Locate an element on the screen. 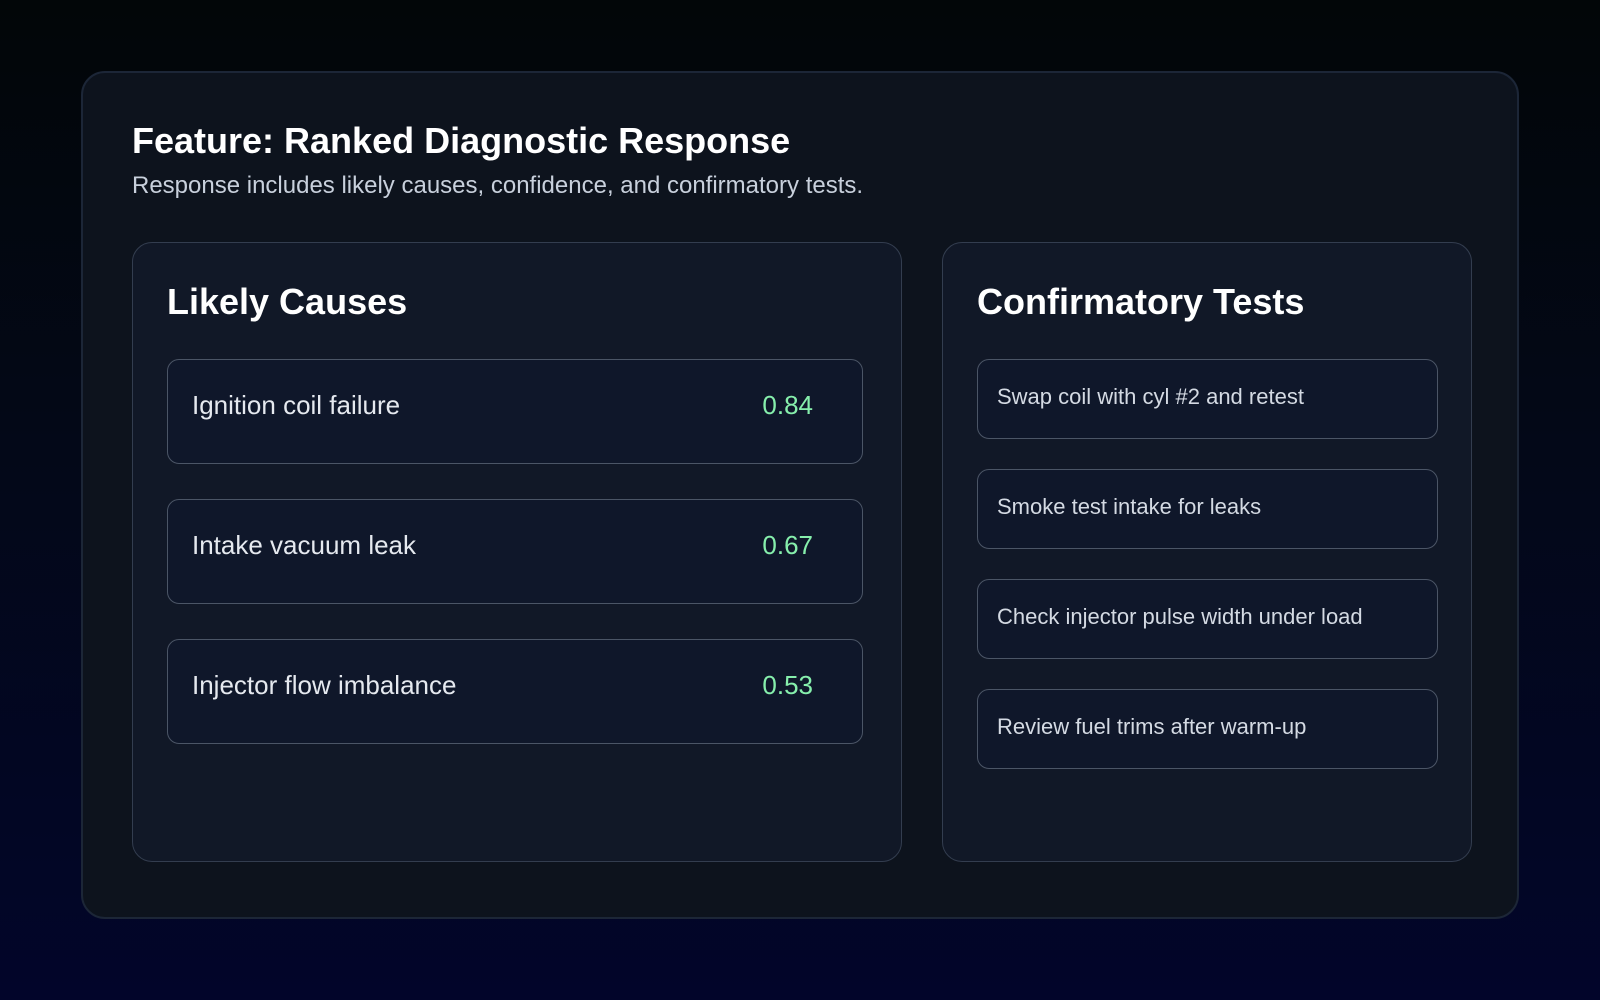 This screenshot has height=1000, width=1600. test-label: Check injector pulse width under load is located at coordinates (1180, 616).